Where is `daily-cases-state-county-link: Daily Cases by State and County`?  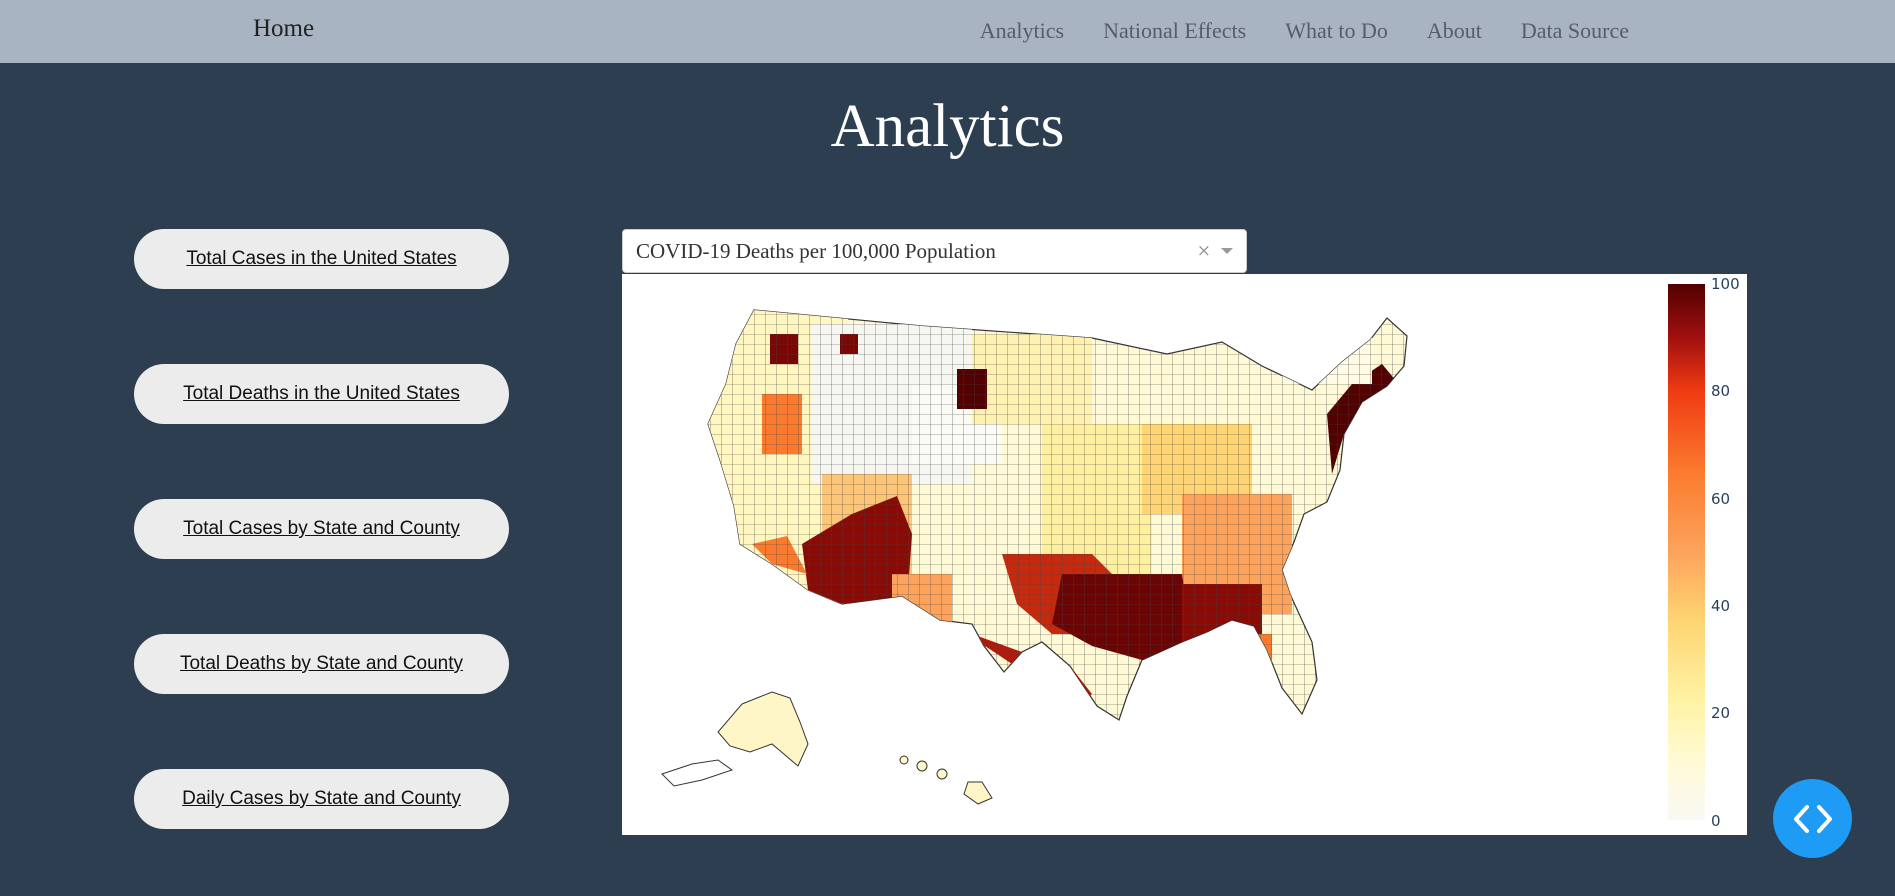 daily-cases-state-county-link: Daily Cases by State and County is located at coordinates (321, 799).